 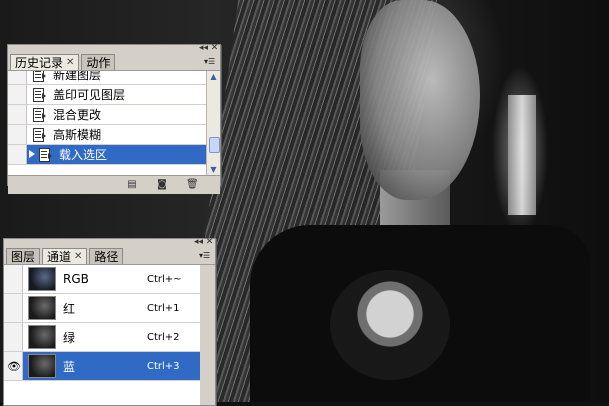 I want to click on new-snapshot-icon: ◙, so click(x=162, y=184).